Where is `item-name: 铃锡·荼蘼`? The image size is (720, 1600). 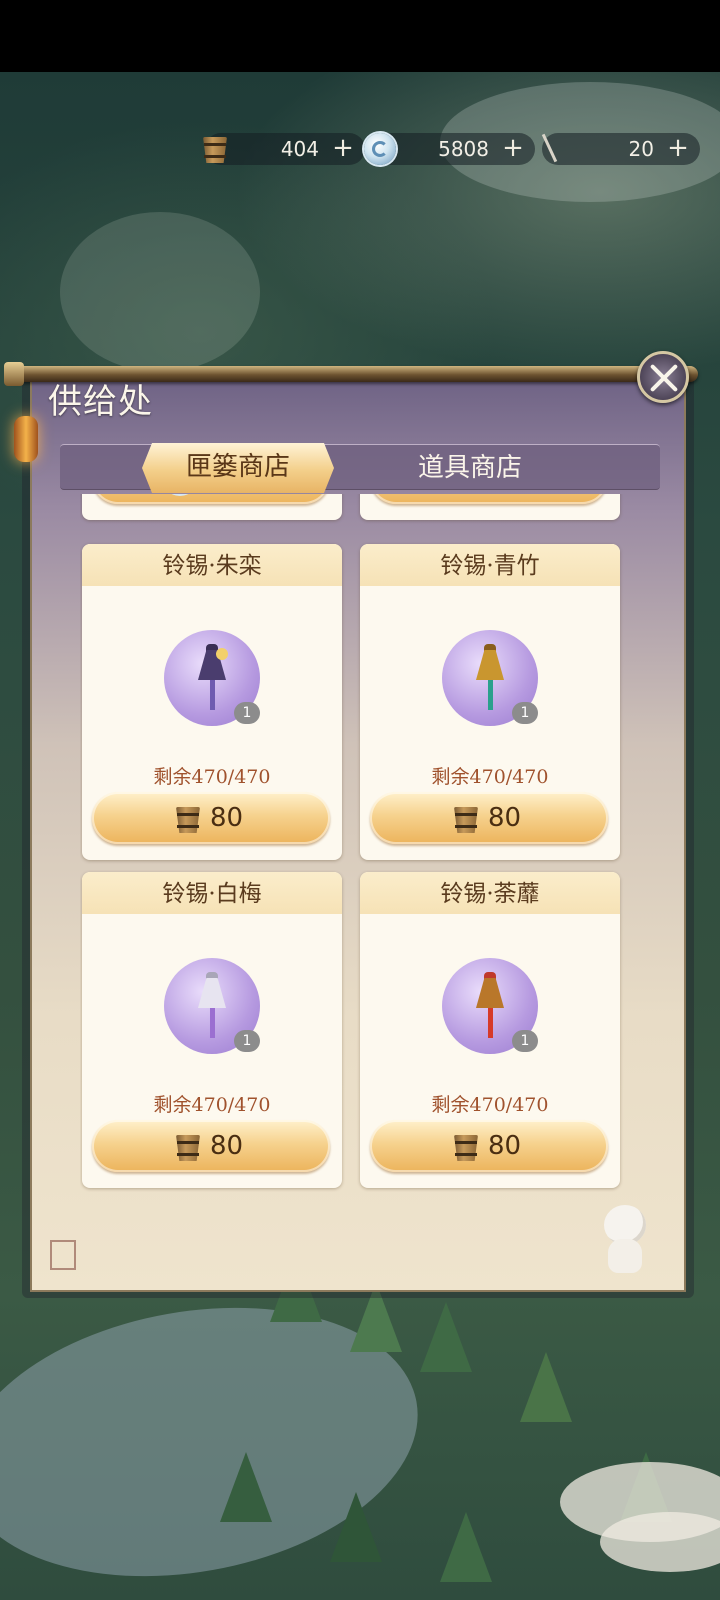
item-name: 铃锡·荼蘼 is located at coordinates (490, 893).